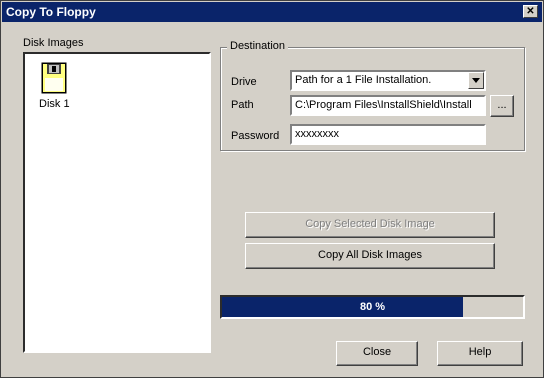 The image size is (544, 378). I want to click on progress-bar: 80 %, so click(372, 307).